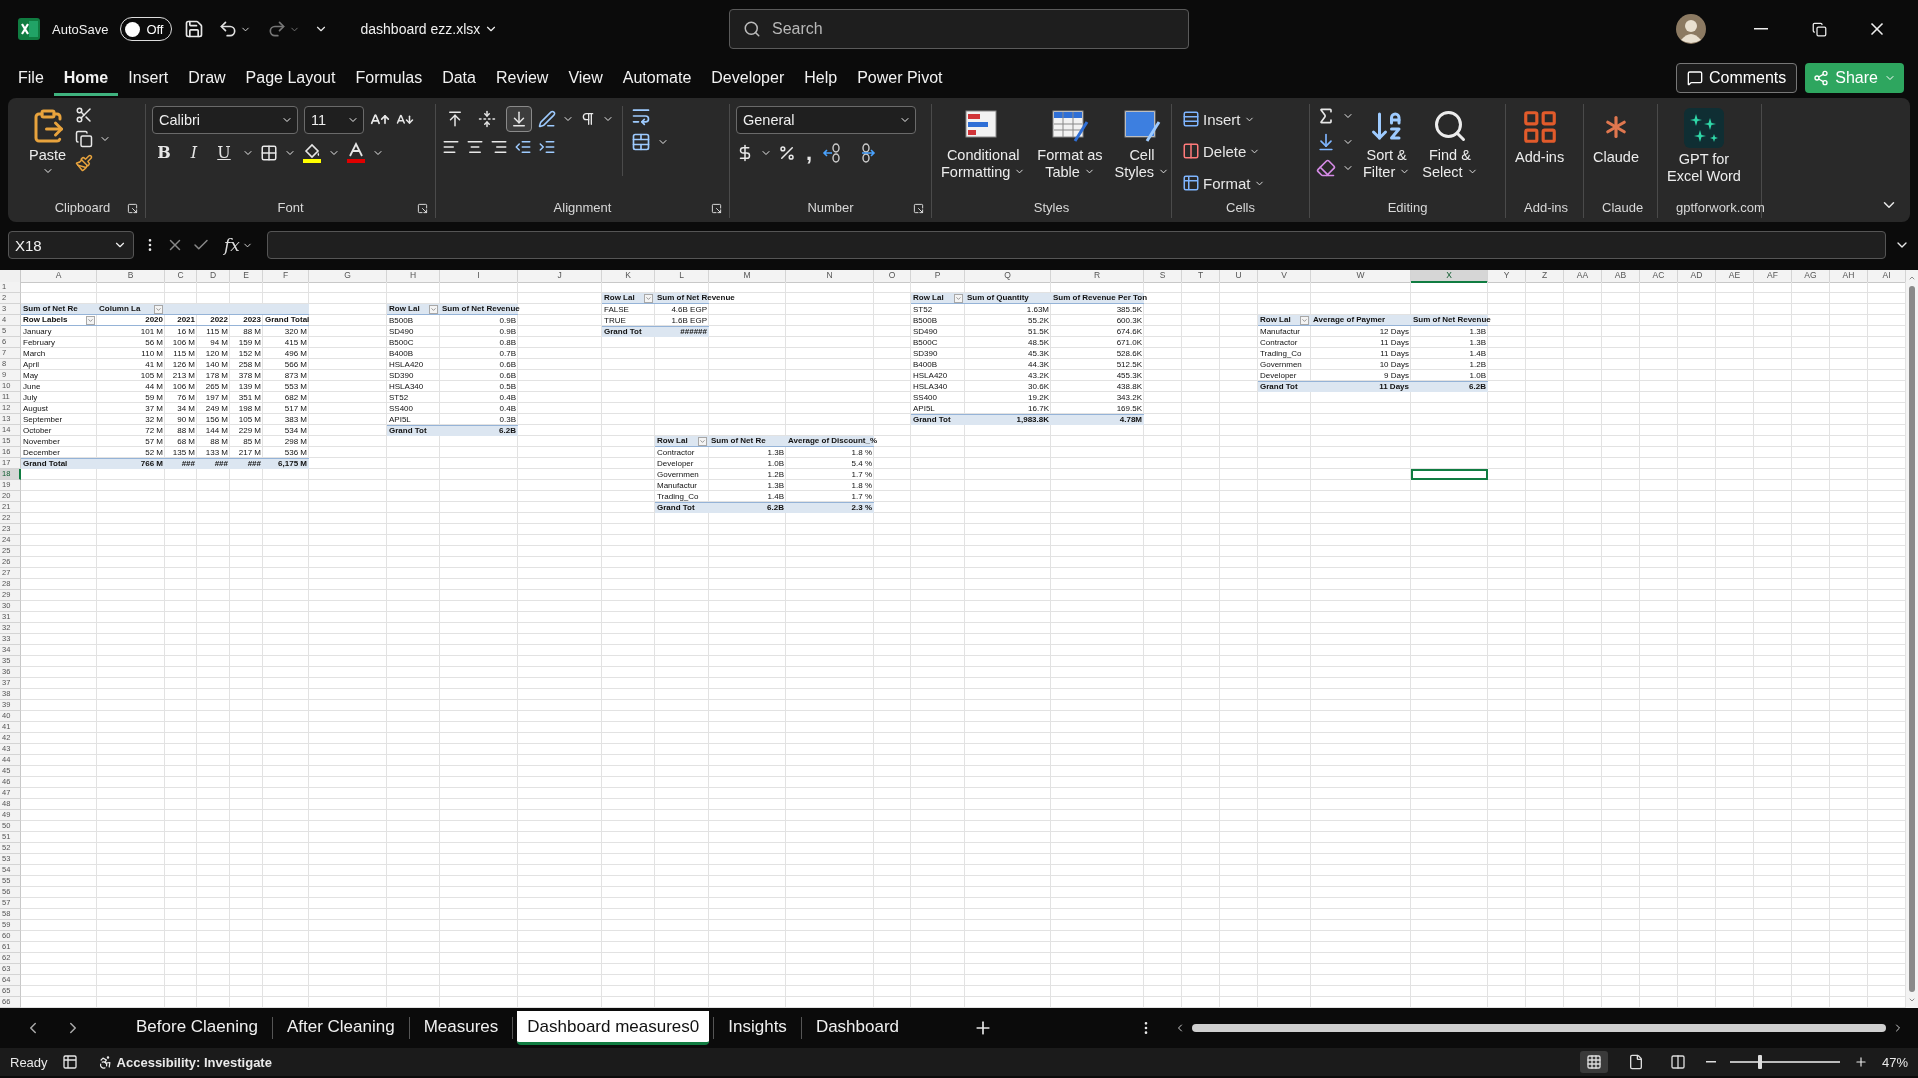 The width and height of the screenshot is (1918, 1078). I want to click on align-center-icon, so click(475, 147).